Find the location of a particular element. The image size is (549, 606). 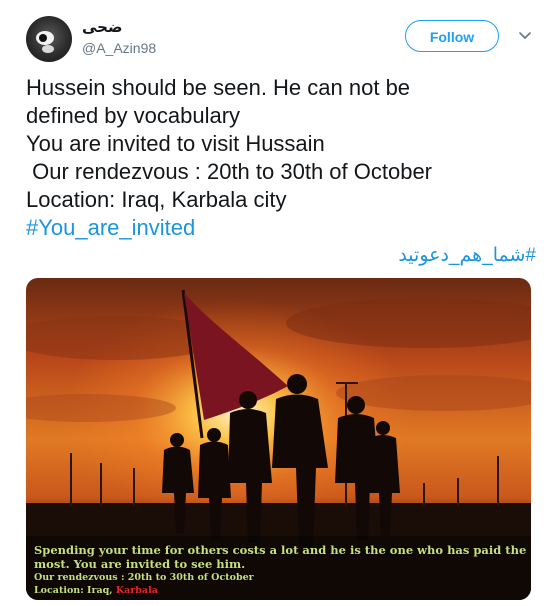

hashtag-link: #You_are_invited is located at coordinates (281, 228).